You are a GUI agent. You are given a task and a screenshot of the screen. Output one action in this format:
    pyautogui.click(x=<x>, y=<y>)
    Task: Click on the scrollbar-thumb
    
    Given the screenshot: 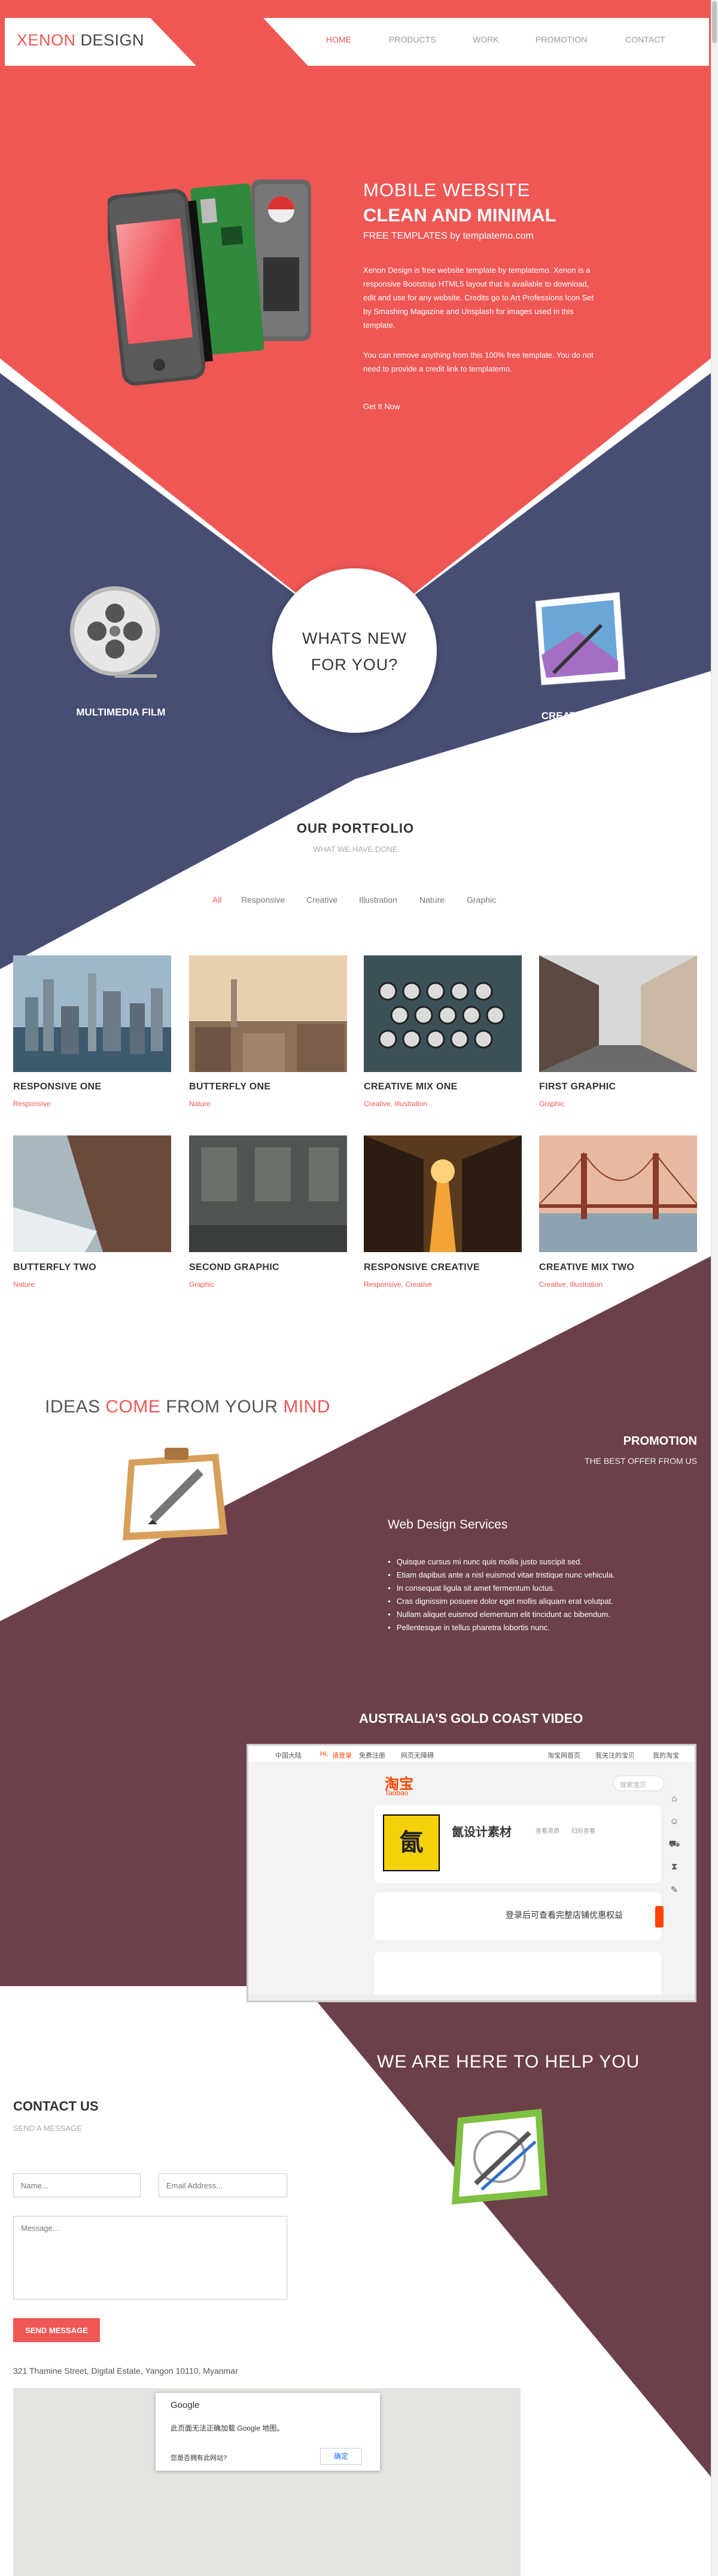 What is the action you would take?
    pyautogui.click(x=714, y=22)
    